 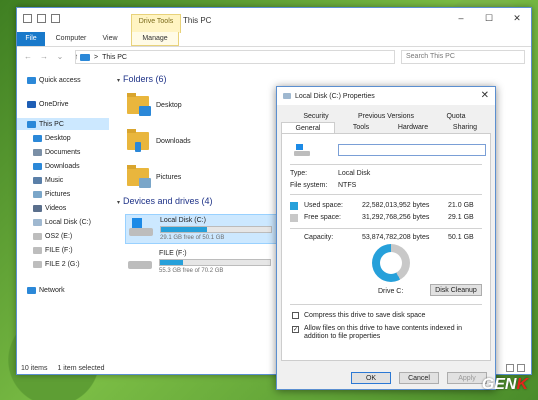 What do you see at coordinates (485, 95) in the screenshot?
I see `close-icon: ✕` at bounding box center [485, 95].